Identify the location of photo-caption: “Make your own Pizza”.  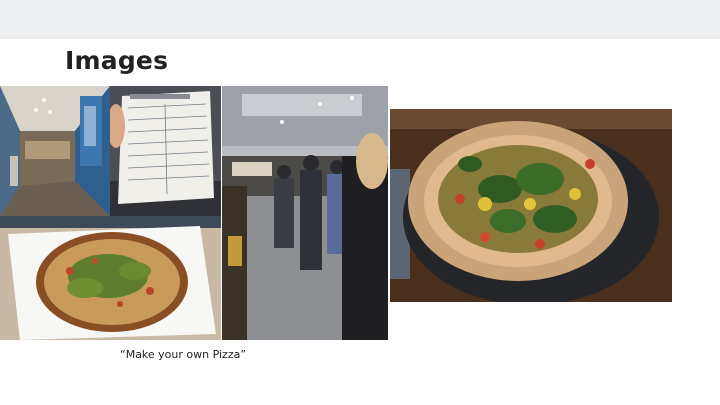
(183, 354).